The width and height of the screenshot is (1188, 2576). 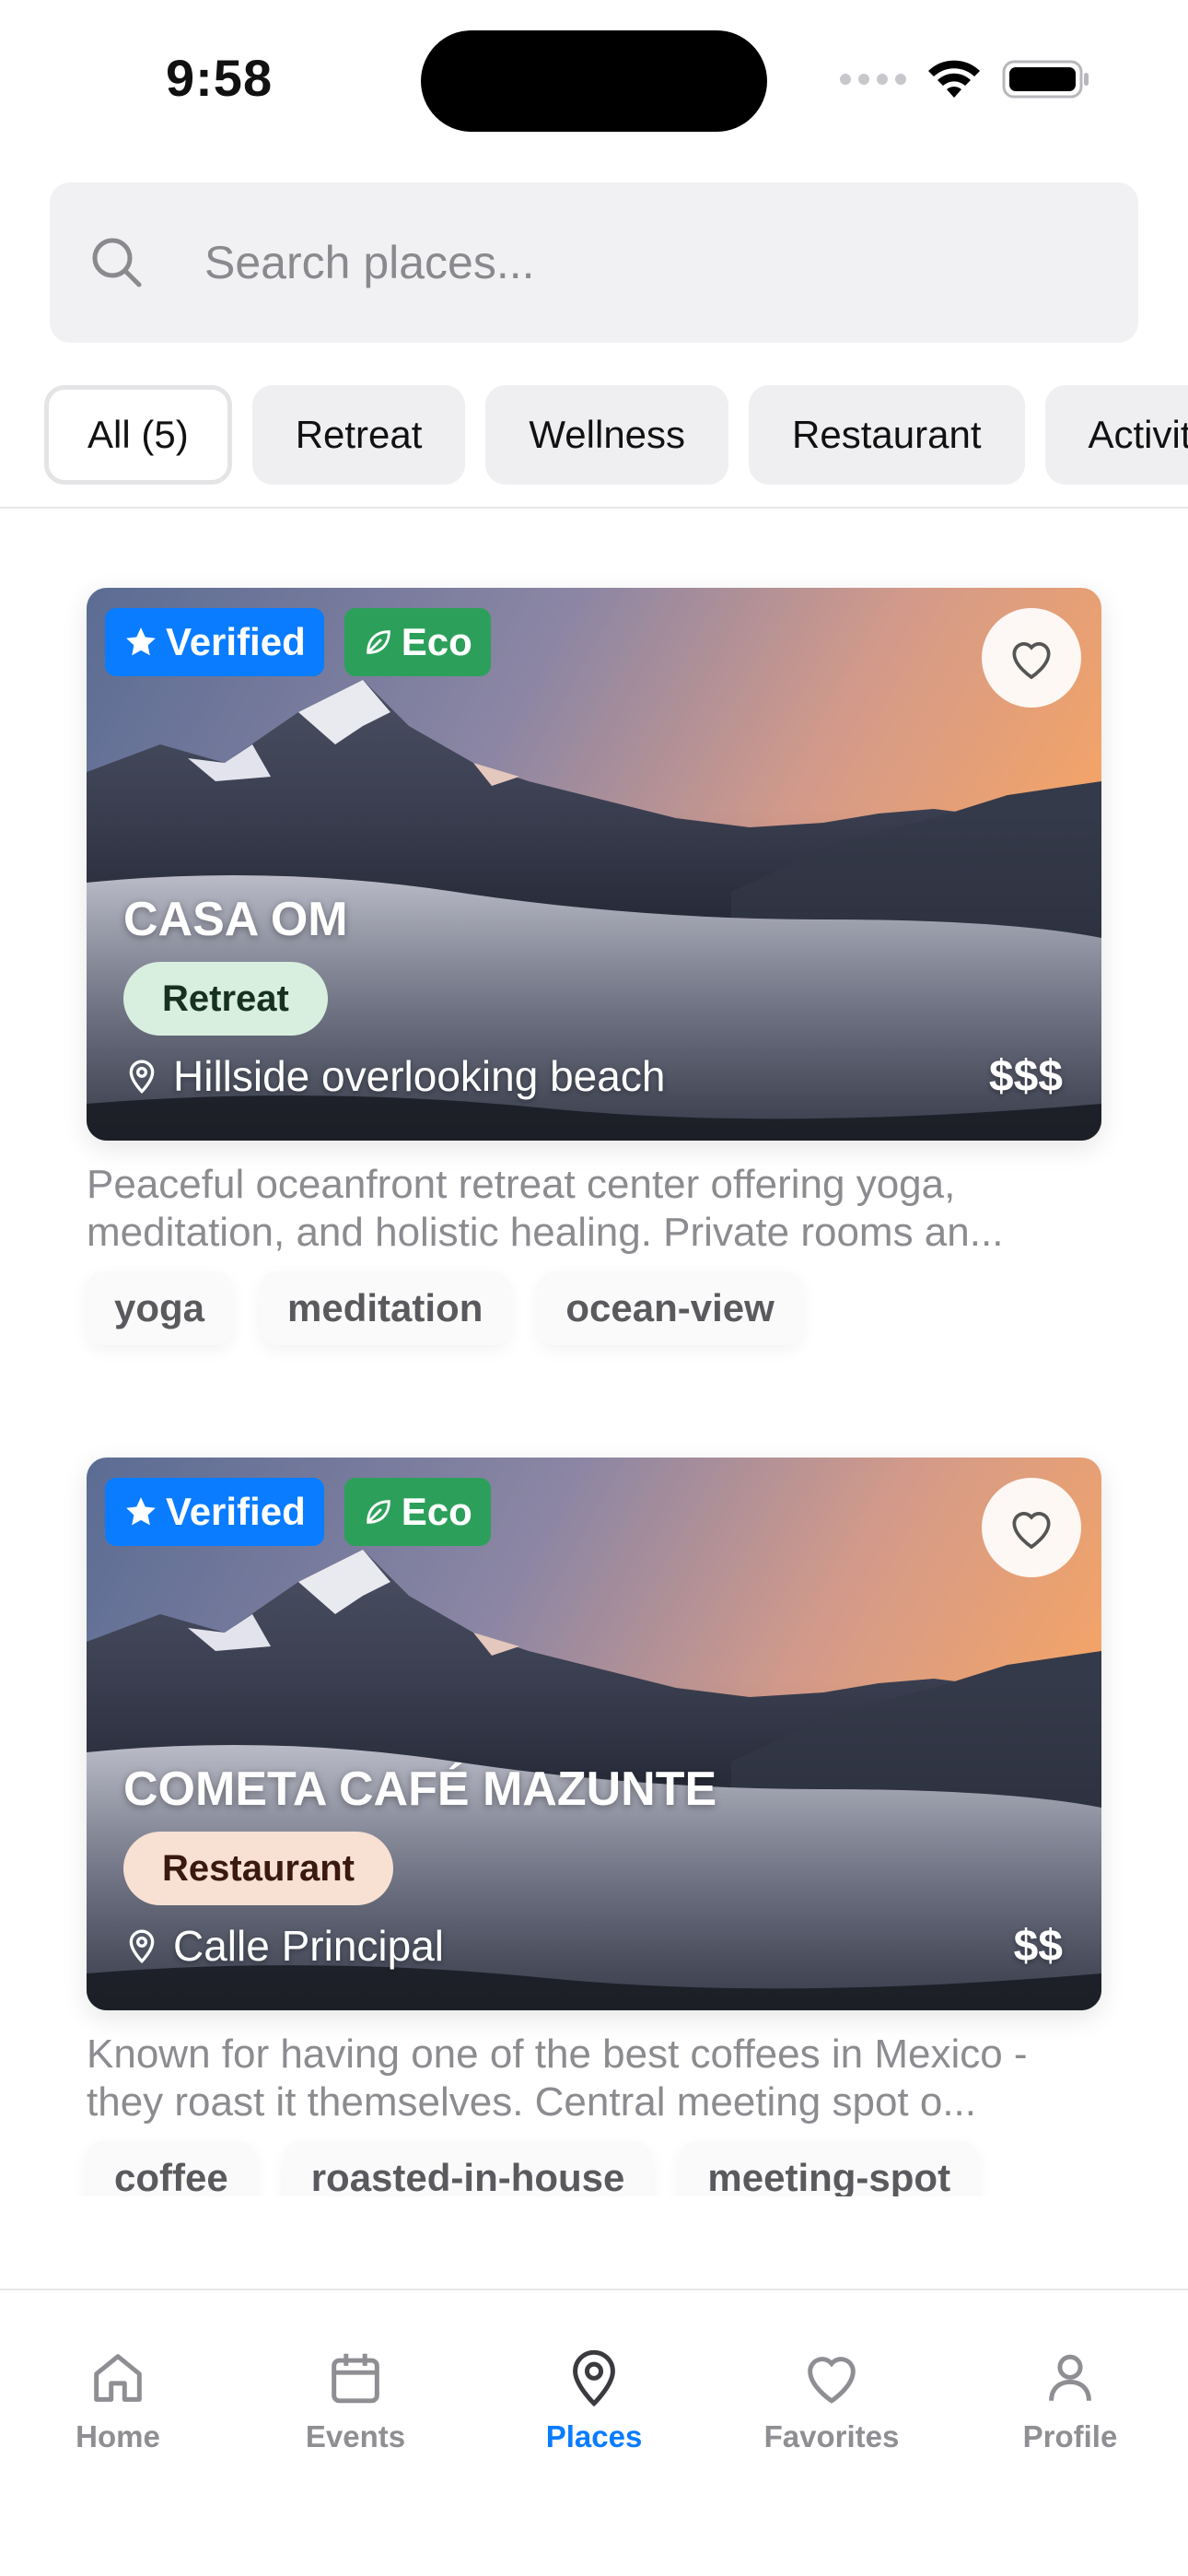 What do you see at coordinates (118, 2378) in the screenshot?
I see `home-icon` at bounding box center [118, 2378].